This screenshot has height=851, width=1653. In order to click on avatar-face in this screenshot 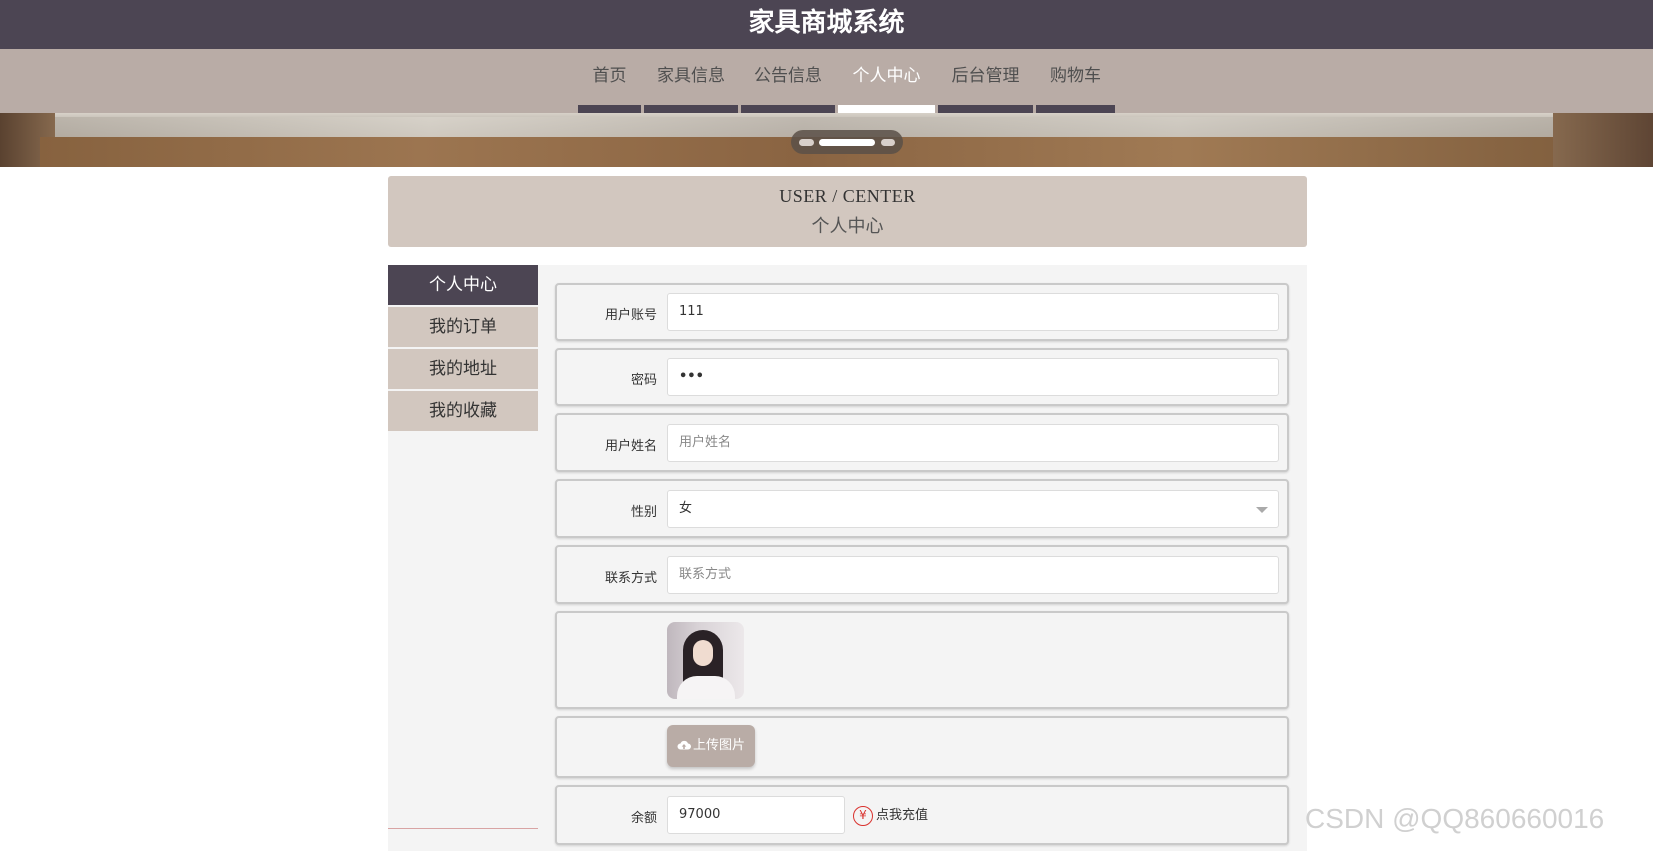, I will do `click(703, 653)`.